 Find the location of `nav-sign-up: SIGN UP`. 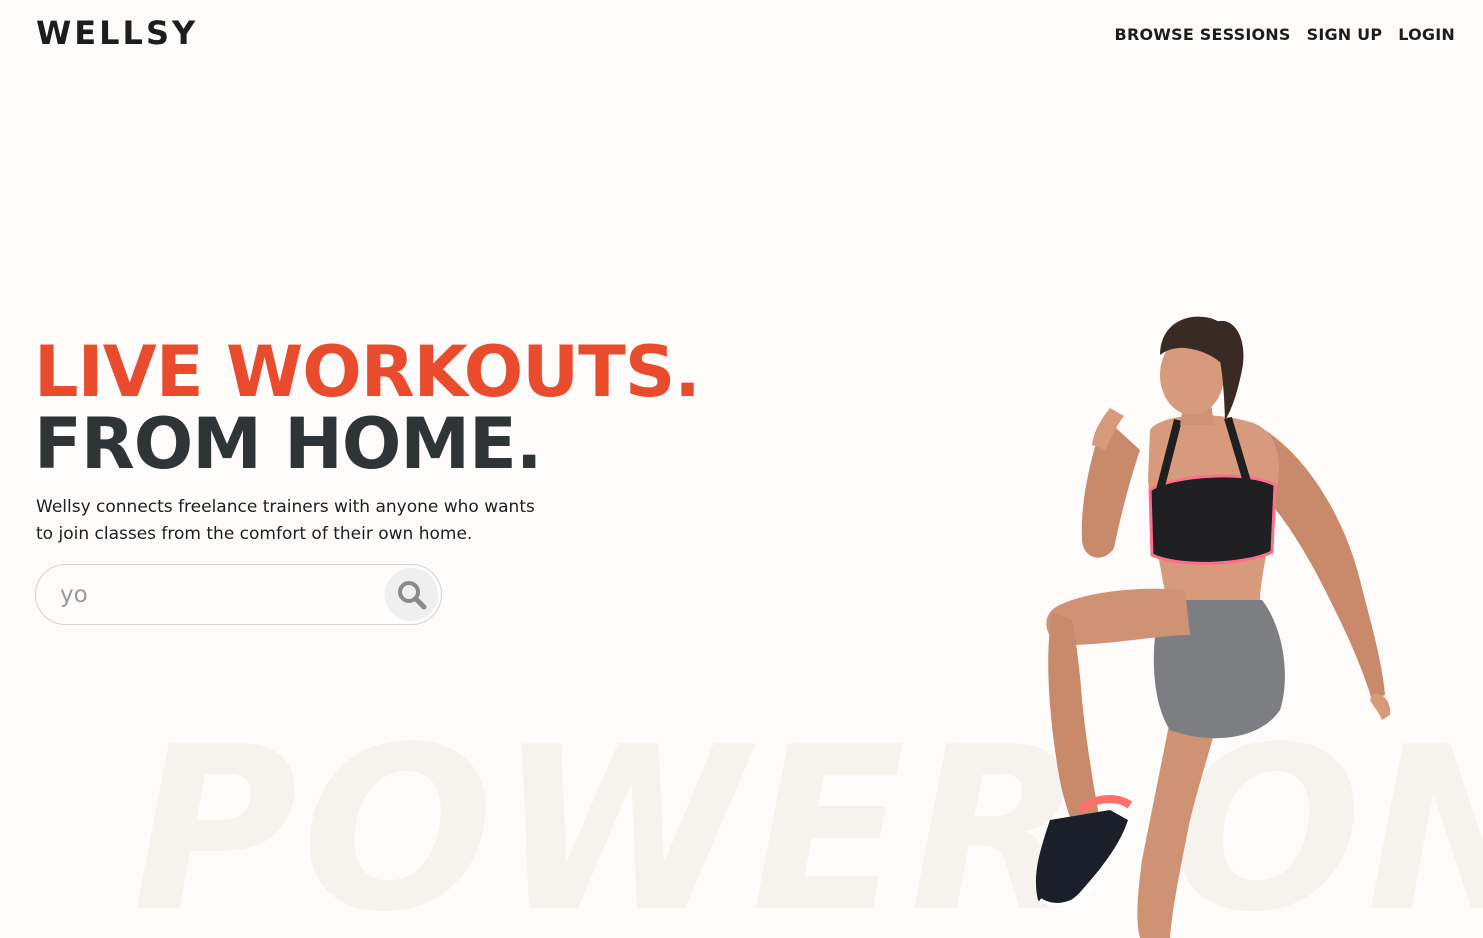

nav-sign-up: SIGN UP is located at coordinates (1345, 34).